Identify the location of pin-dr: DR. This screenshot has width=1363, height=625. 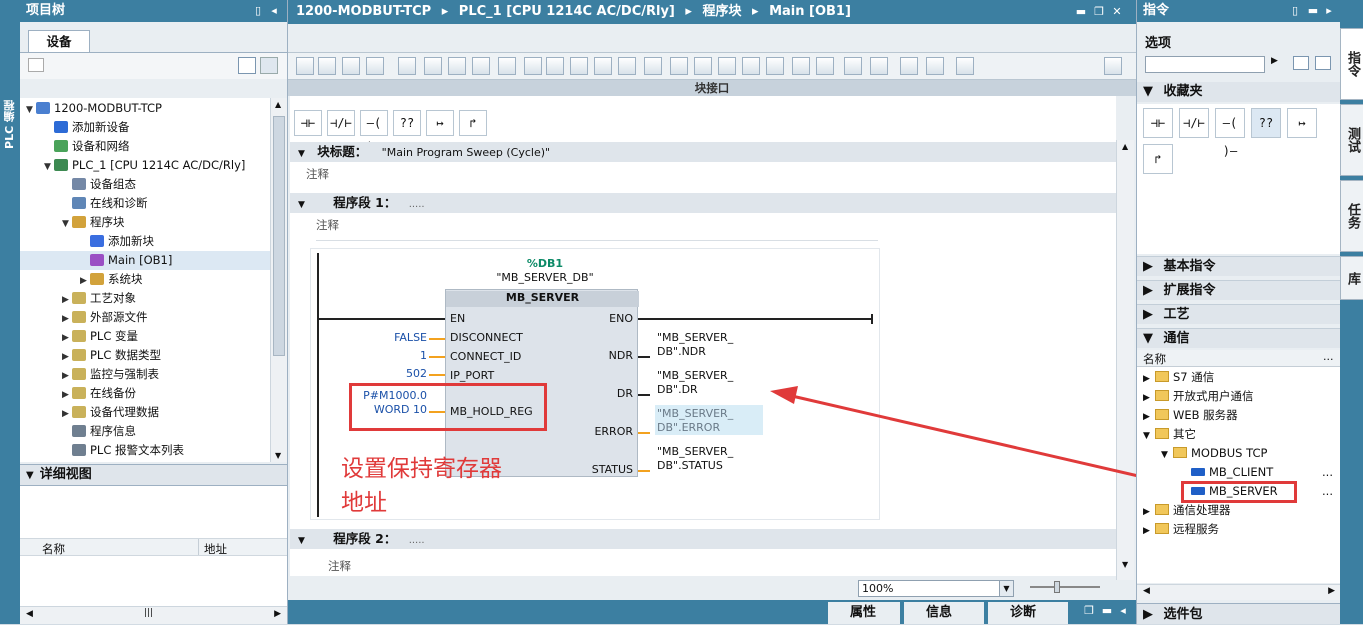
(625, 394).